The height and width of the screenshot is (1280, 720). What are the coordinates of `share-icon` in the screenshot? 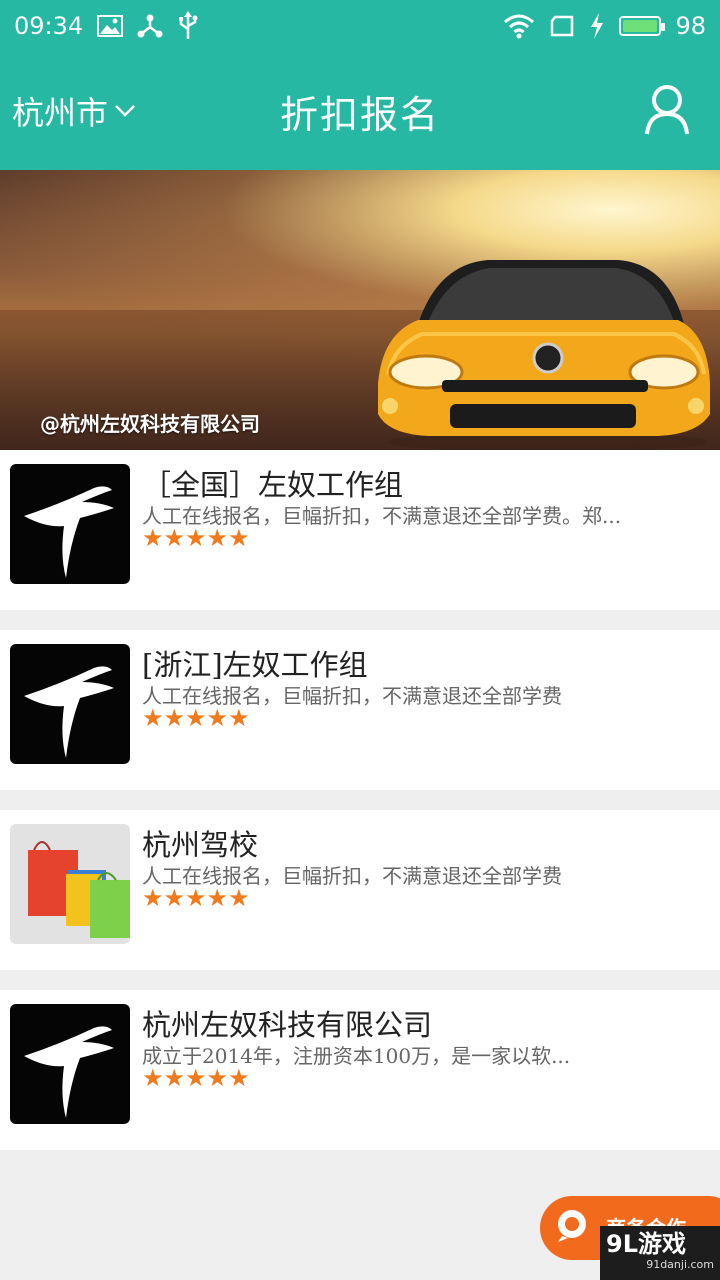 It's located at (150, 26).